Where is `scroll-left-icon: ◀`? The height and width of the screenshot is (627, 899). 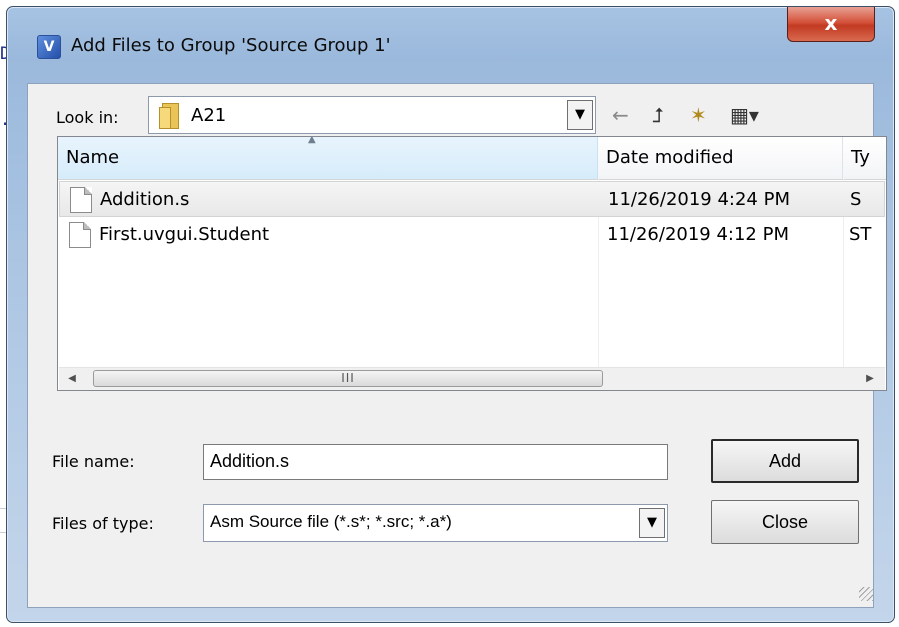
scroll-left-icon: ◀ is located at coordinates (72, 379).